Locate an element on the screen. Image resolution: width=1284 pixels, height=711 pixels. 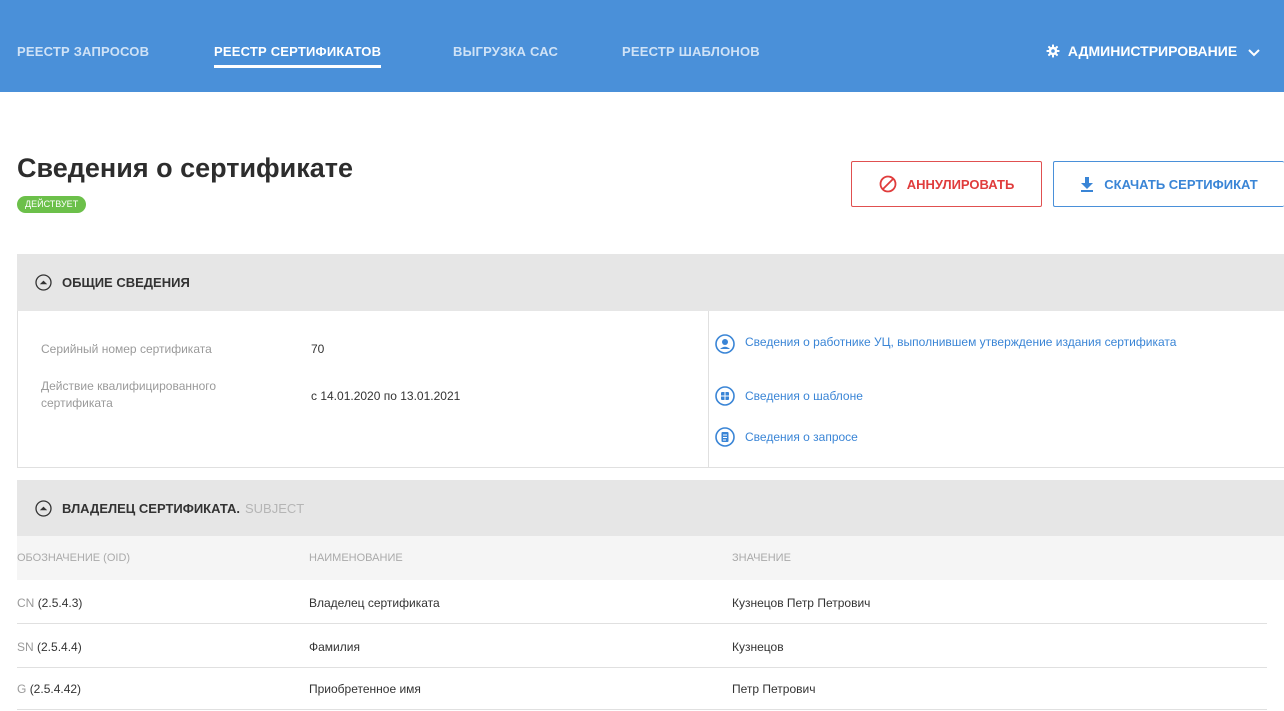
active-tab-indicator is located at coordinates (298, 66).